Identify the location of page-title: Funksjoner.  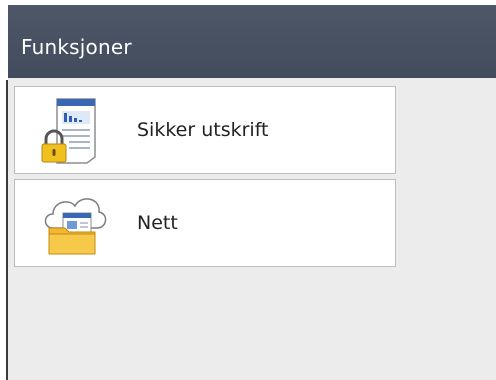
(76, 47).